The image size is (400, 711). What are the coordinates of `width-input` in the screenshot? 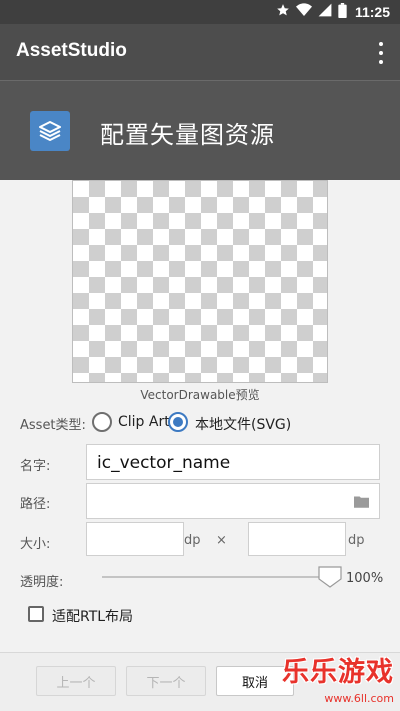 It's located at (135, 539).